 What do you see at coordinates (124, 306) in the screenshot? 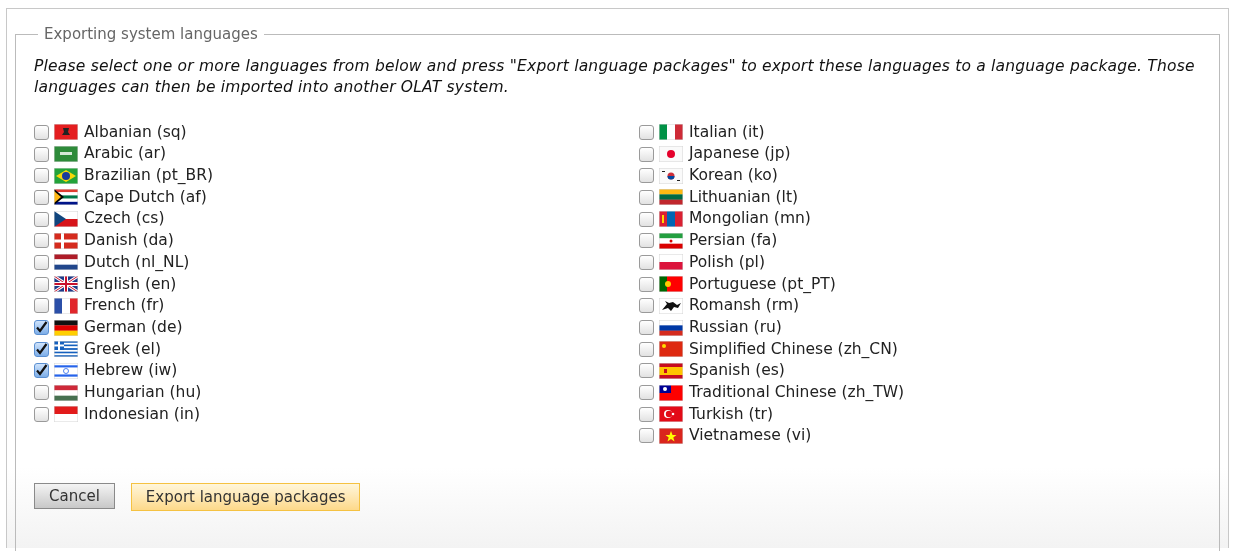
I see `language-label: French (fr)` at bounding box center [124, 306].